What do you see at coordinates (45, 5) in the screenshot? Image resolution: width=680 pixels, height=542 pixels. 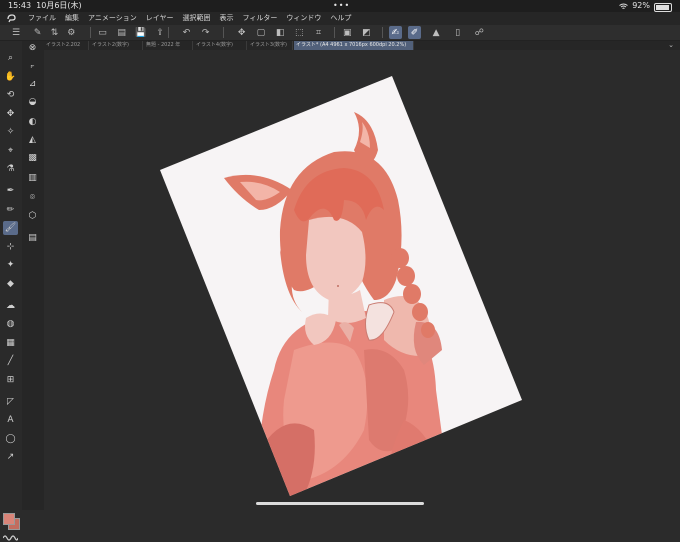 I see `status-time: 15:43 10月6日(木)` at bounding box center [45, 5].